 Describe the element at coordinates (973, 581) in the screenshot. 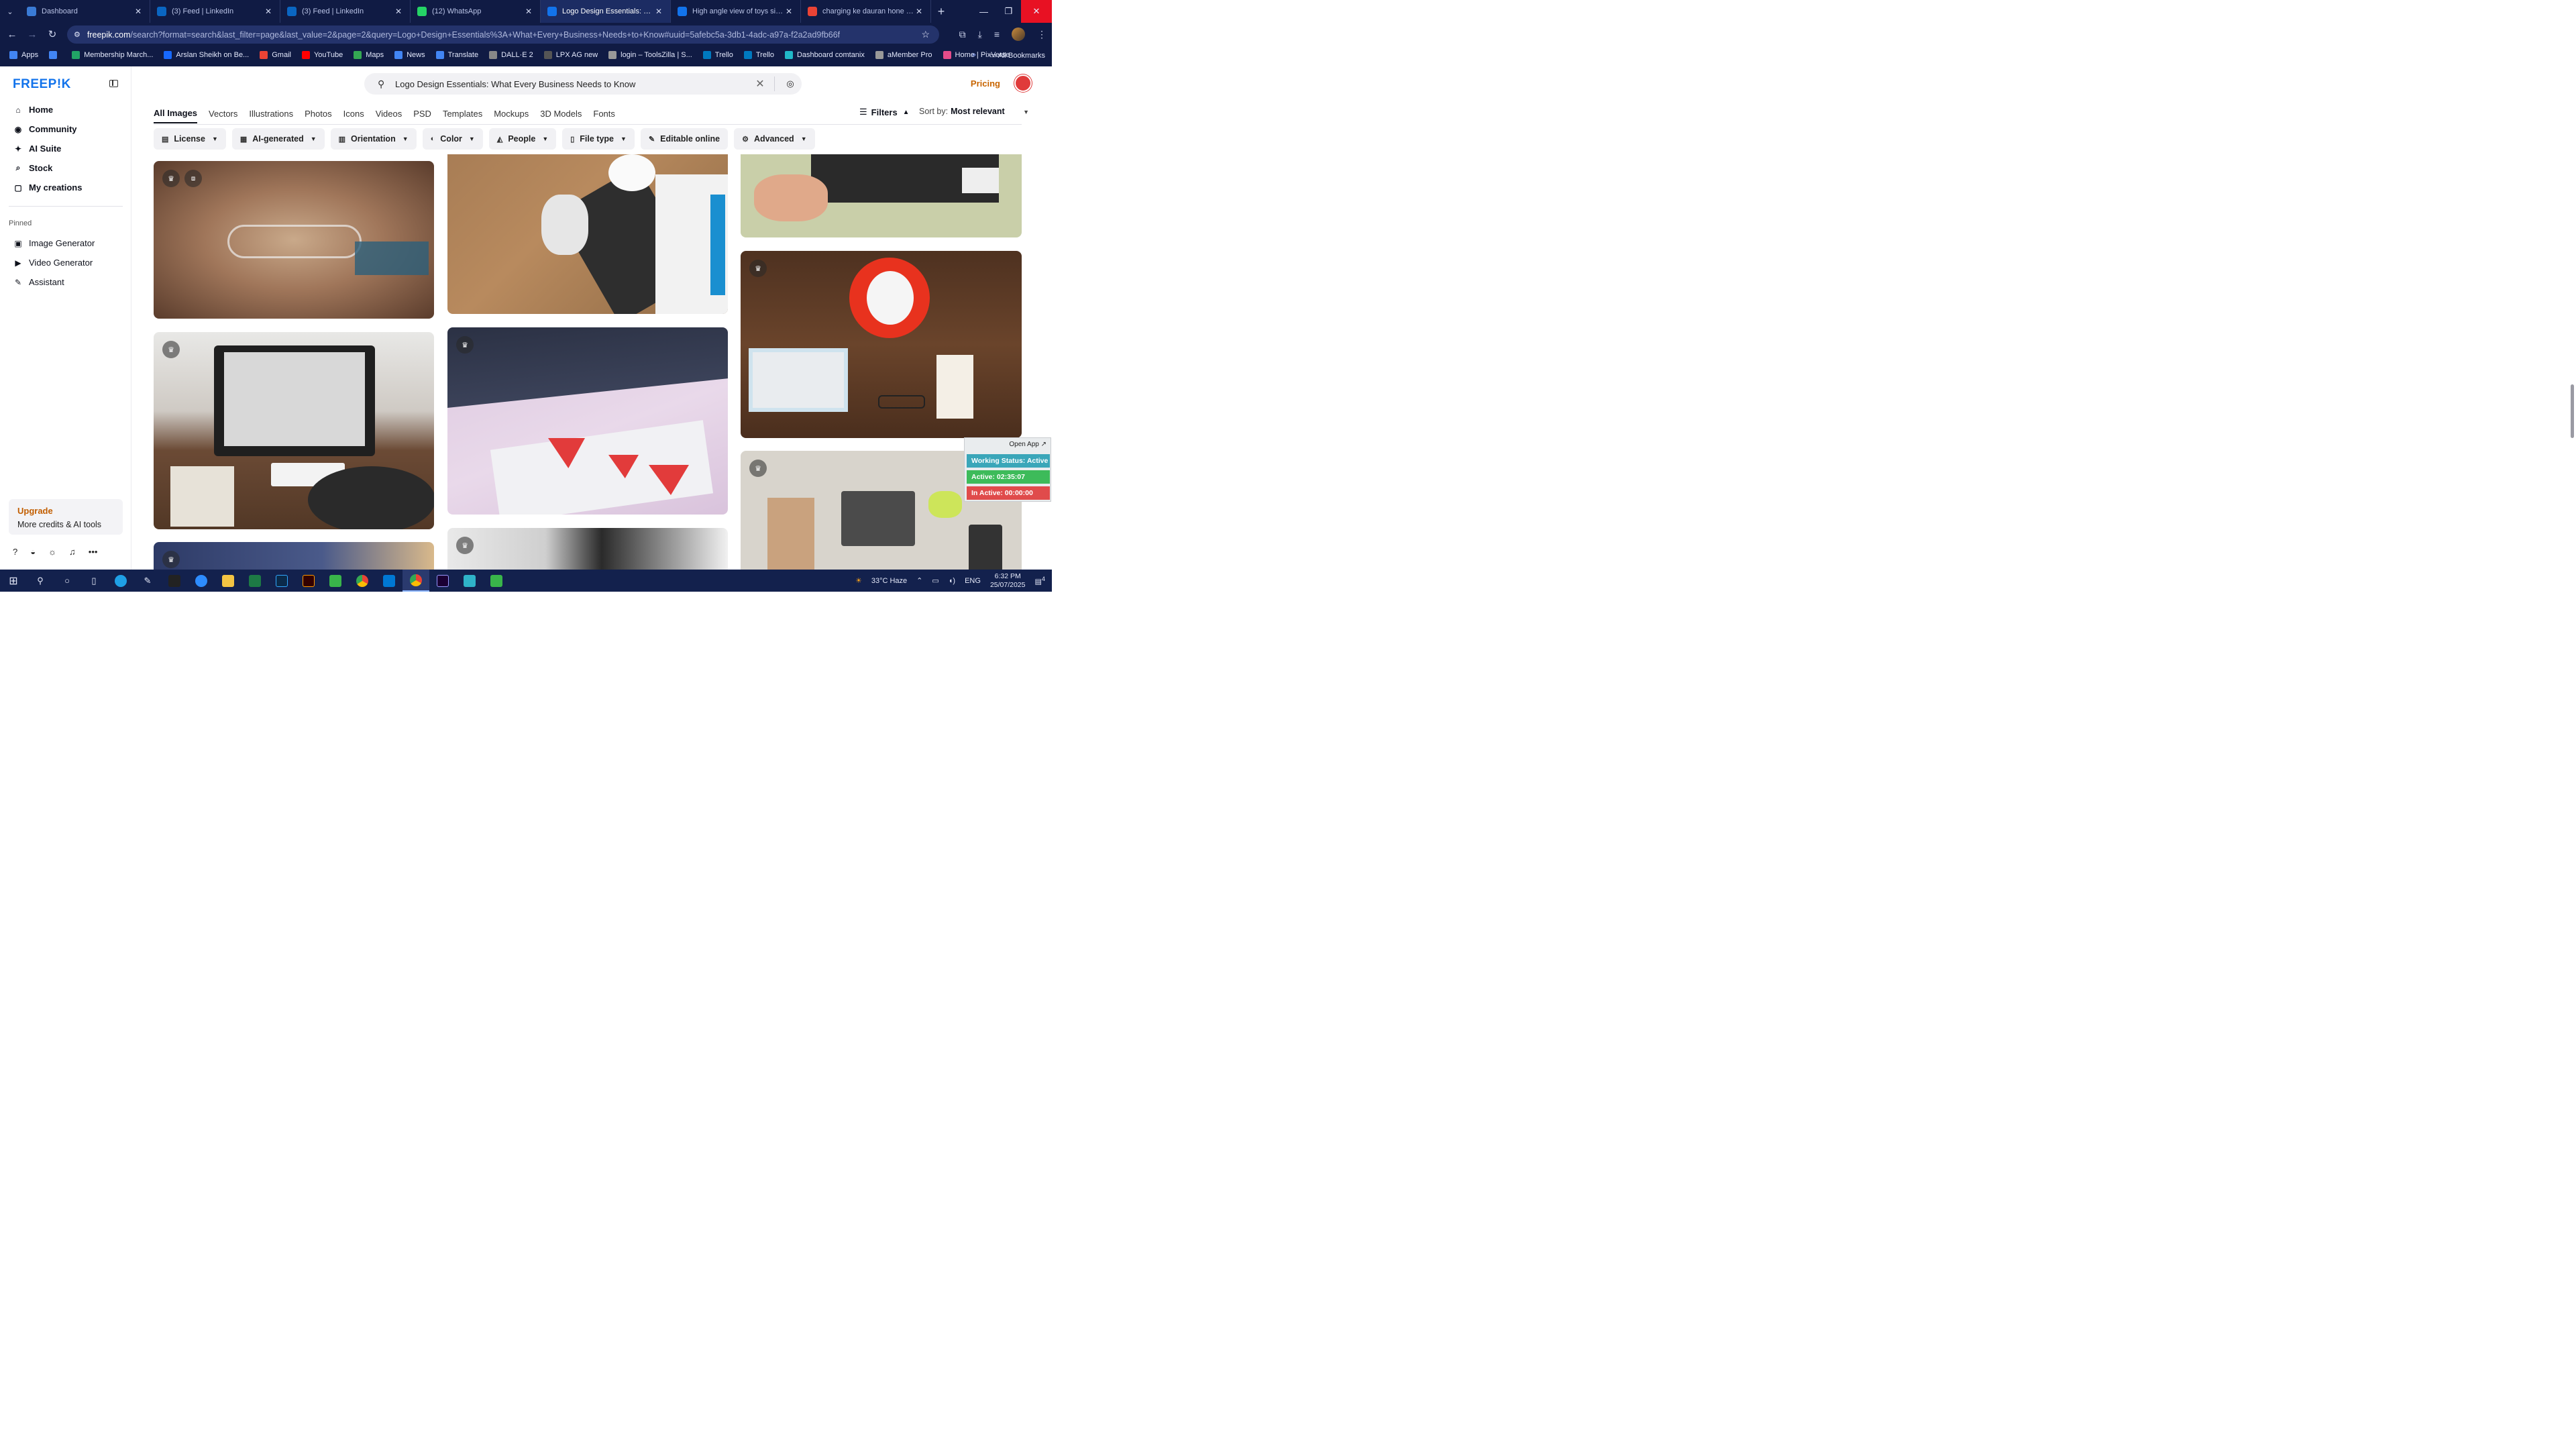

I see `language-indicator: ENG` at that location.